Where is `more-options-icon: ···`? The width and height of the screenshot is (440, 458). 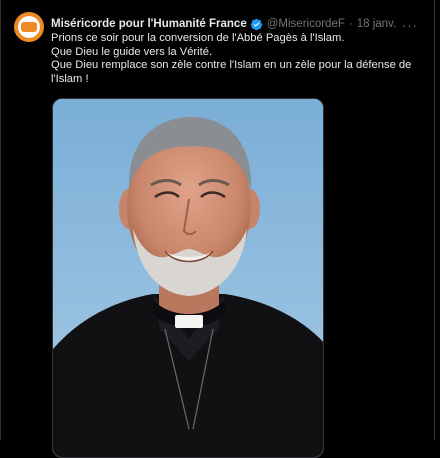 more-options-icon: ··· is located at coordinates (410, 25).